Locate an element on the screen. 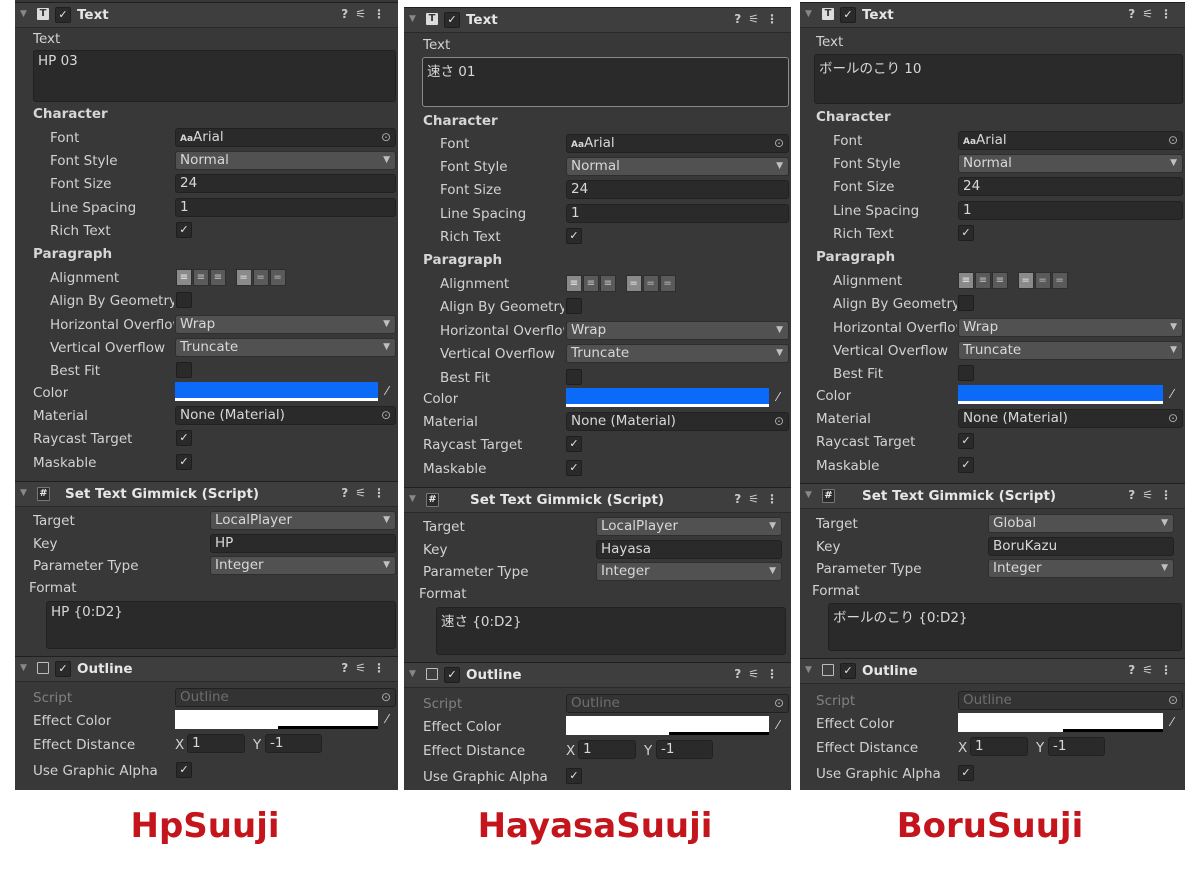 The height and width of the screenshot is (872, 1200). key-field: Hayasa is located at coordinates (689, 549).